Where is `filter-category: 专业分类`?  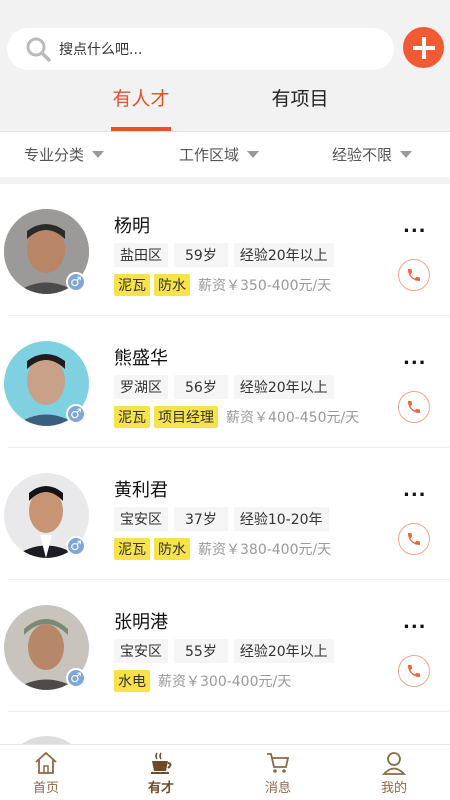
filter-category: 专业分类 is located at coordinates (64, 154).